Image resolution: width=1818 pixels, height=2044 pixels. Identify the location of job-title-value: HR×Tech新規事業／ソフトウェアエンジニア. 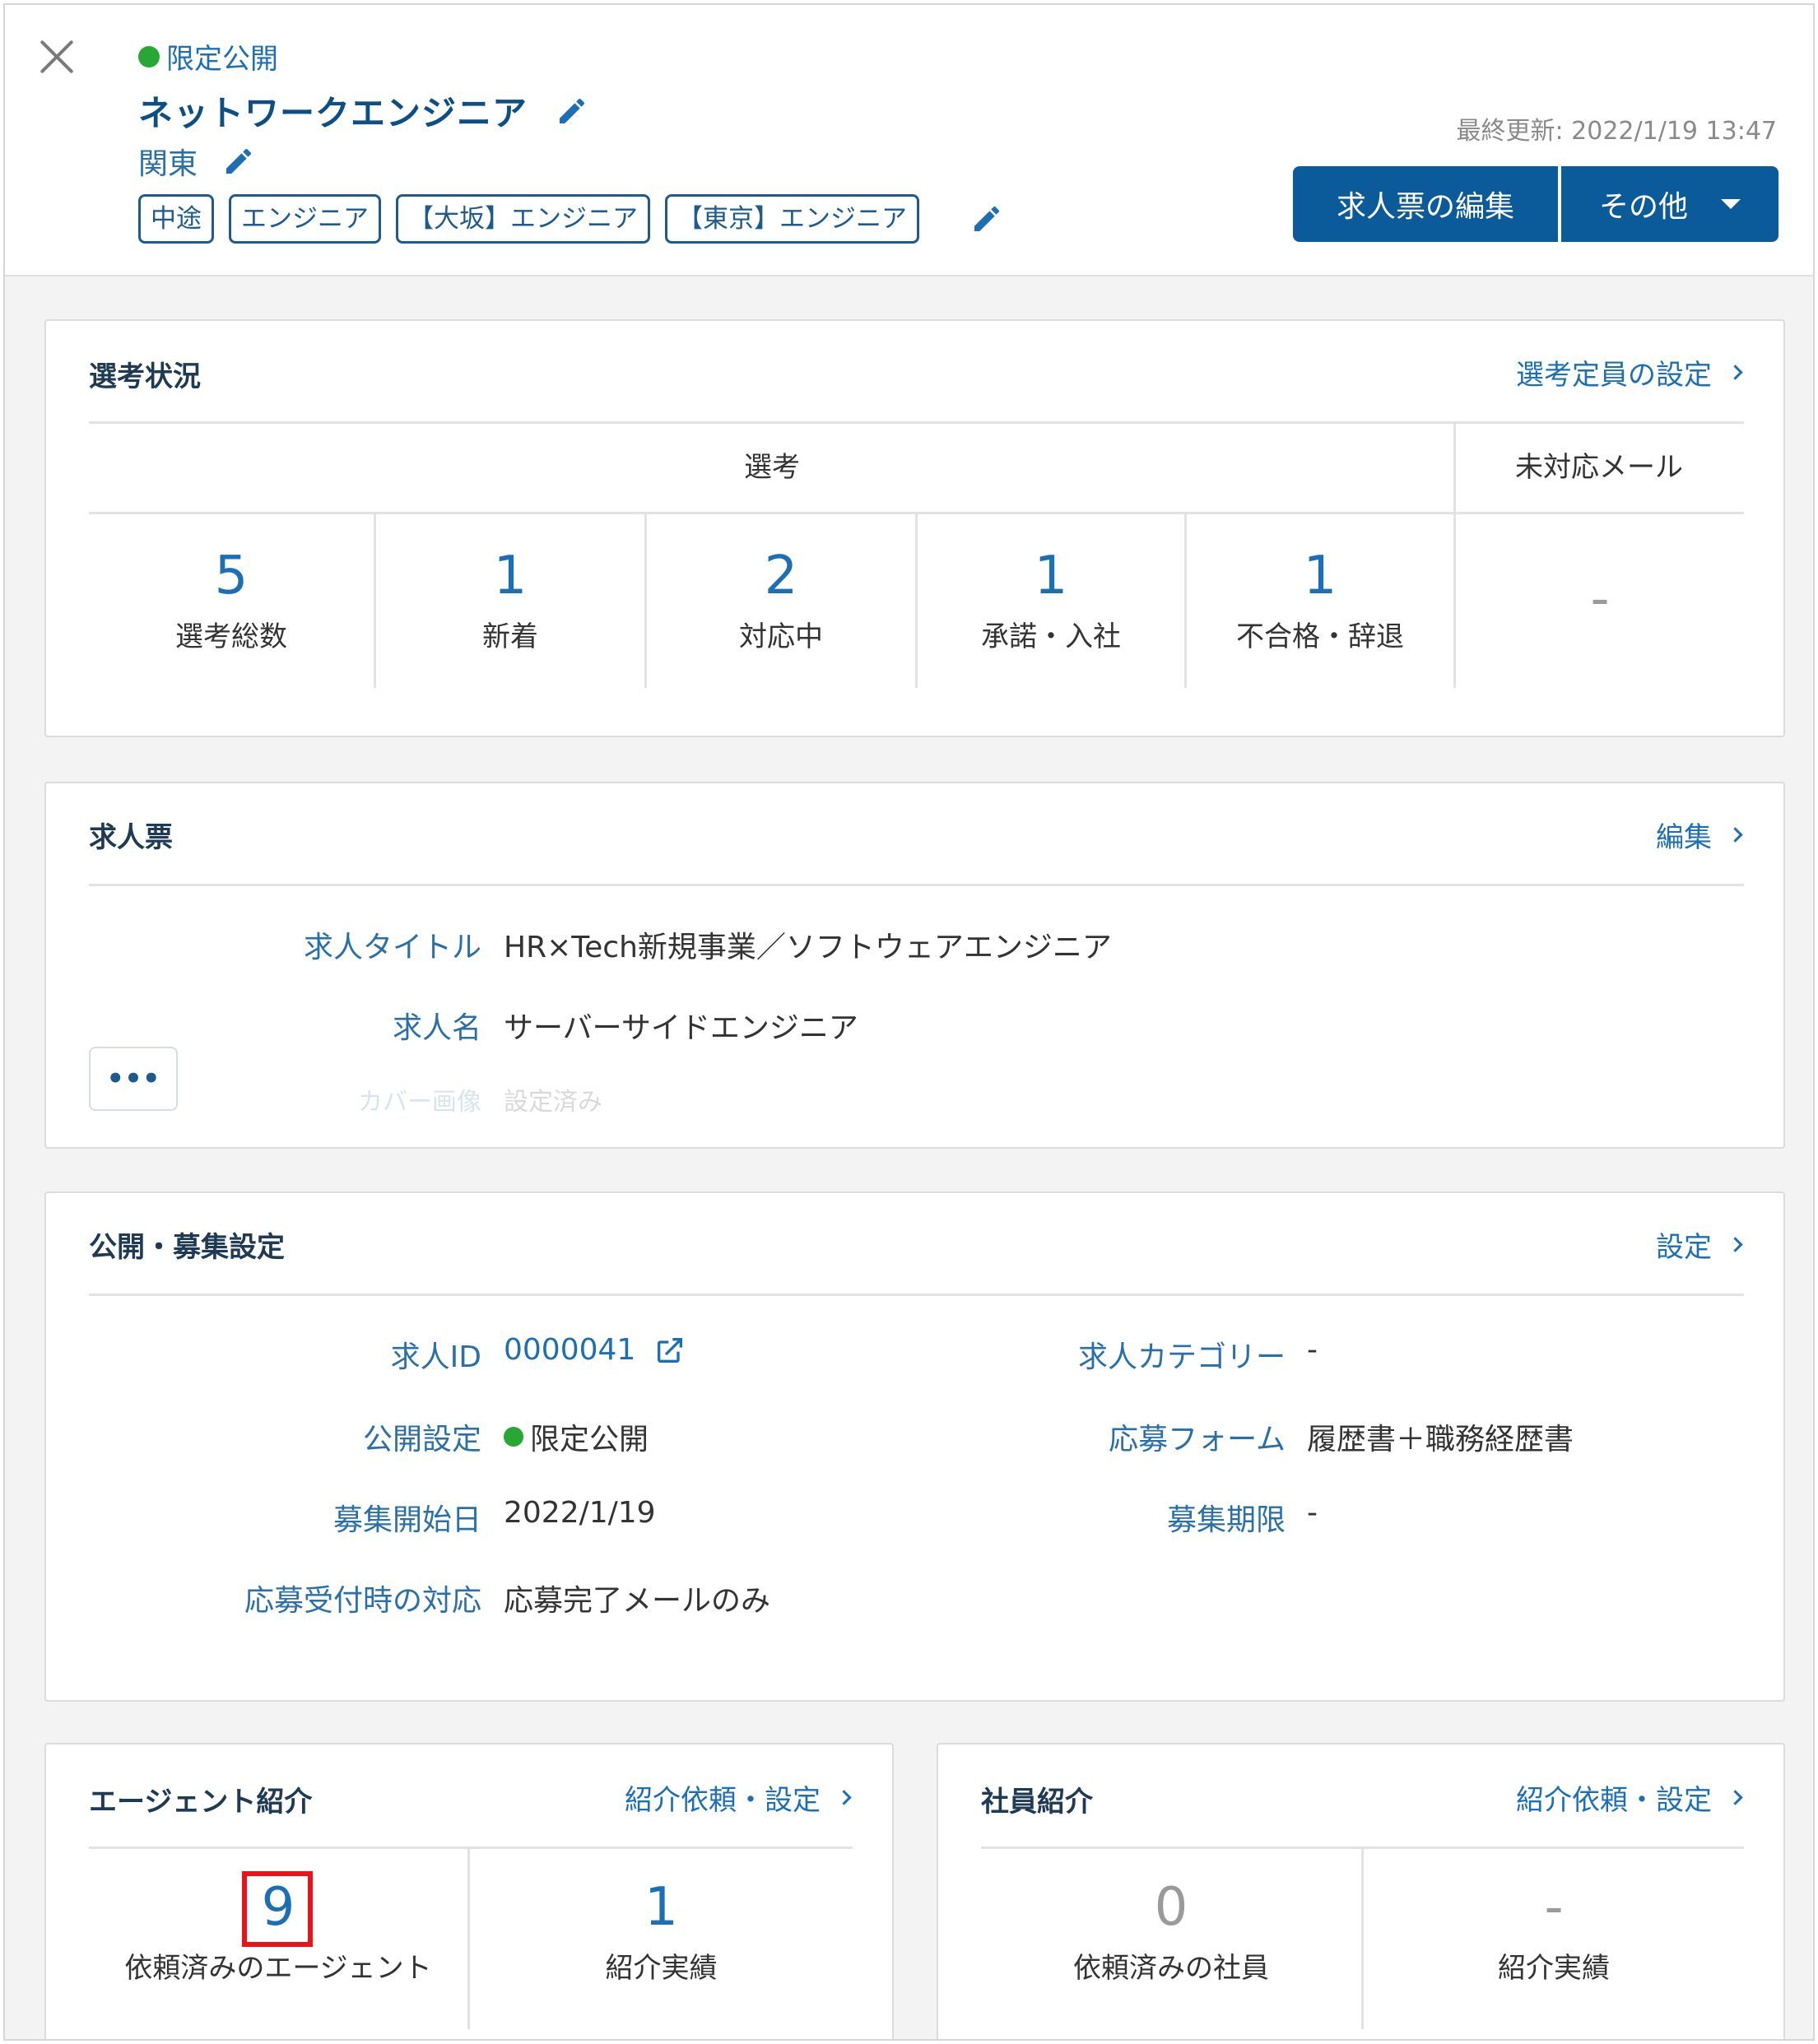
(808, 948).